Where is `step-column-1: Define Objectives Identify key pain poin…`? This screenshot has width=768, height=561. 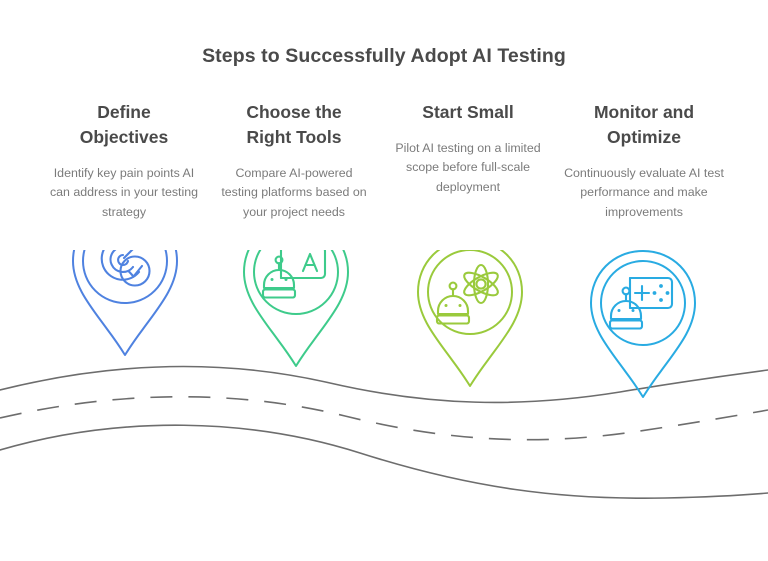 step-column-1: Define Objectives Identify key pain poin… is located at coordinates (124, 161).